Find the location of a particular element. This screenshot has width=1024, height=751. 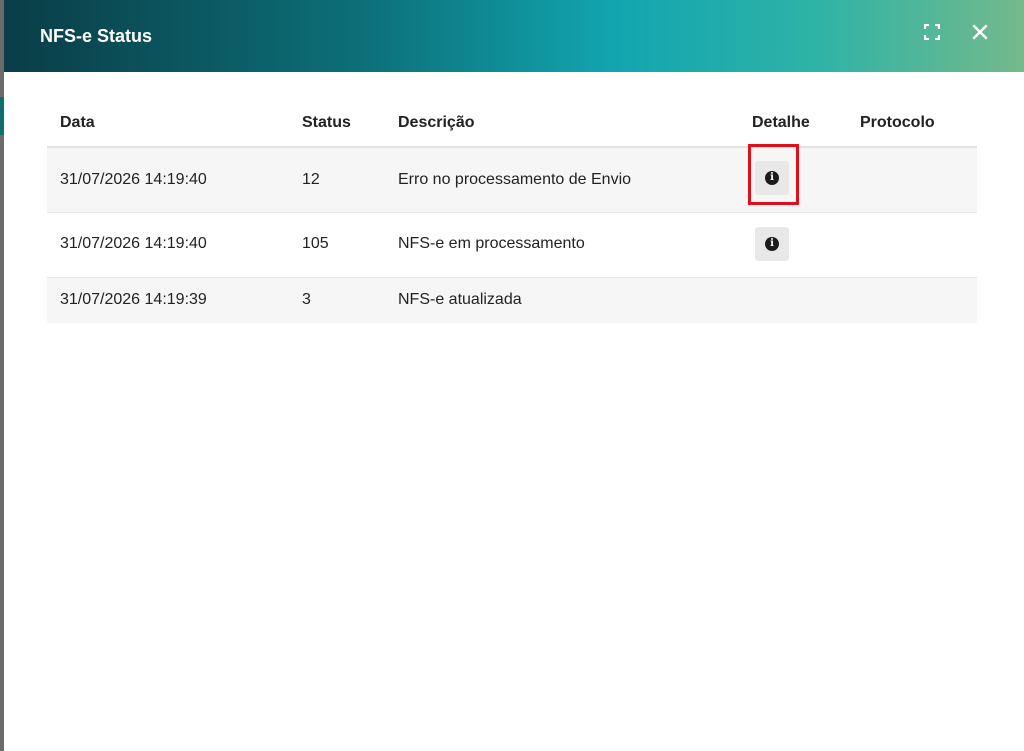

fullscreen-icon is located at coordinates (932, 32).